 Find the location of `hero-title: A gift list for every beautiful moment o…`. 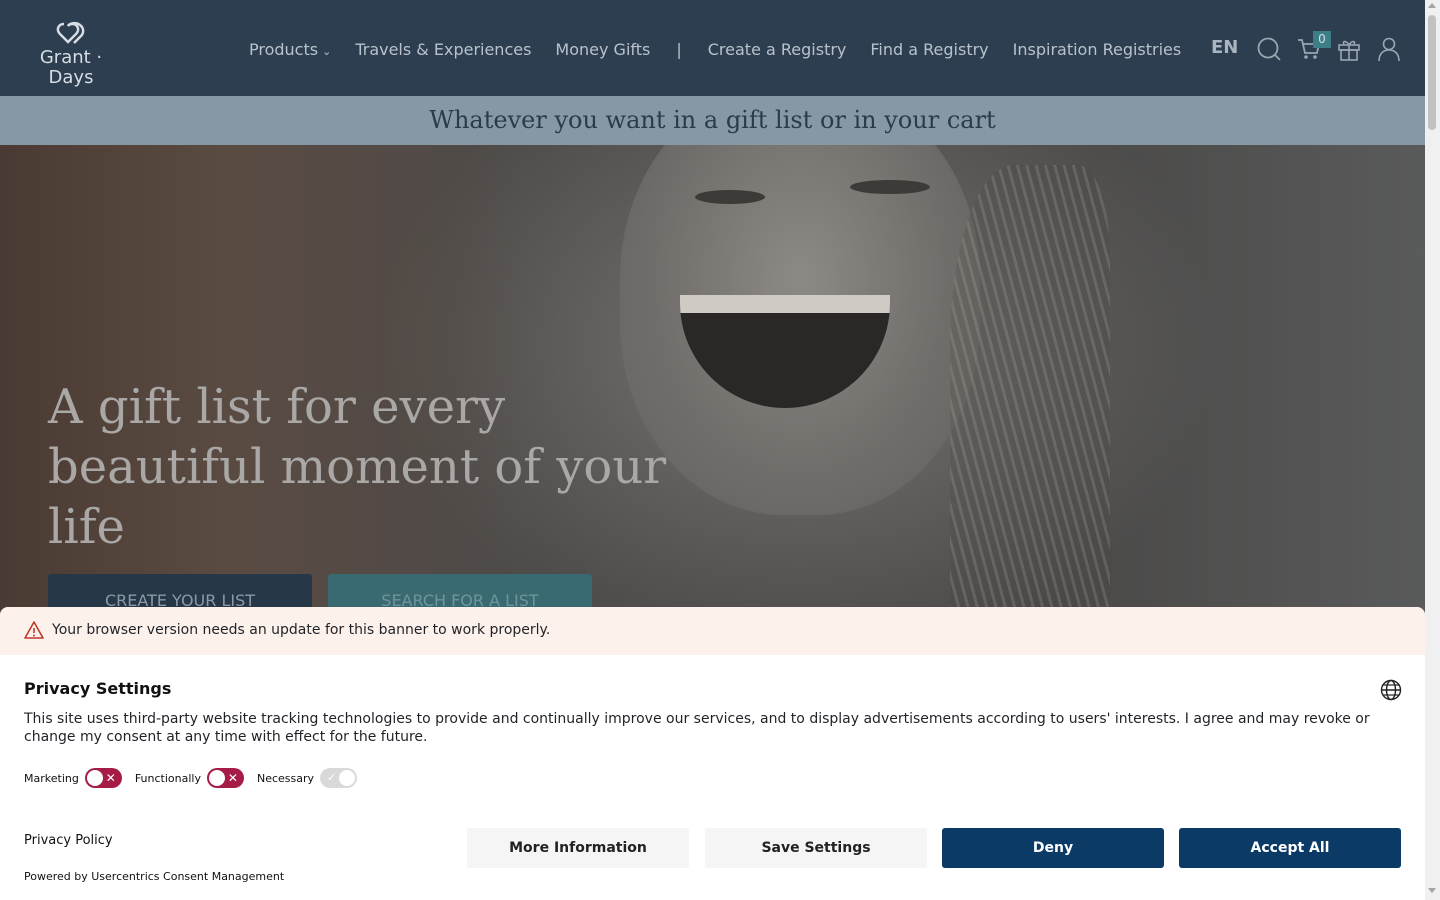

hero-title: A gift list for every beautiful moment o… is located at coordinates (357, 467).